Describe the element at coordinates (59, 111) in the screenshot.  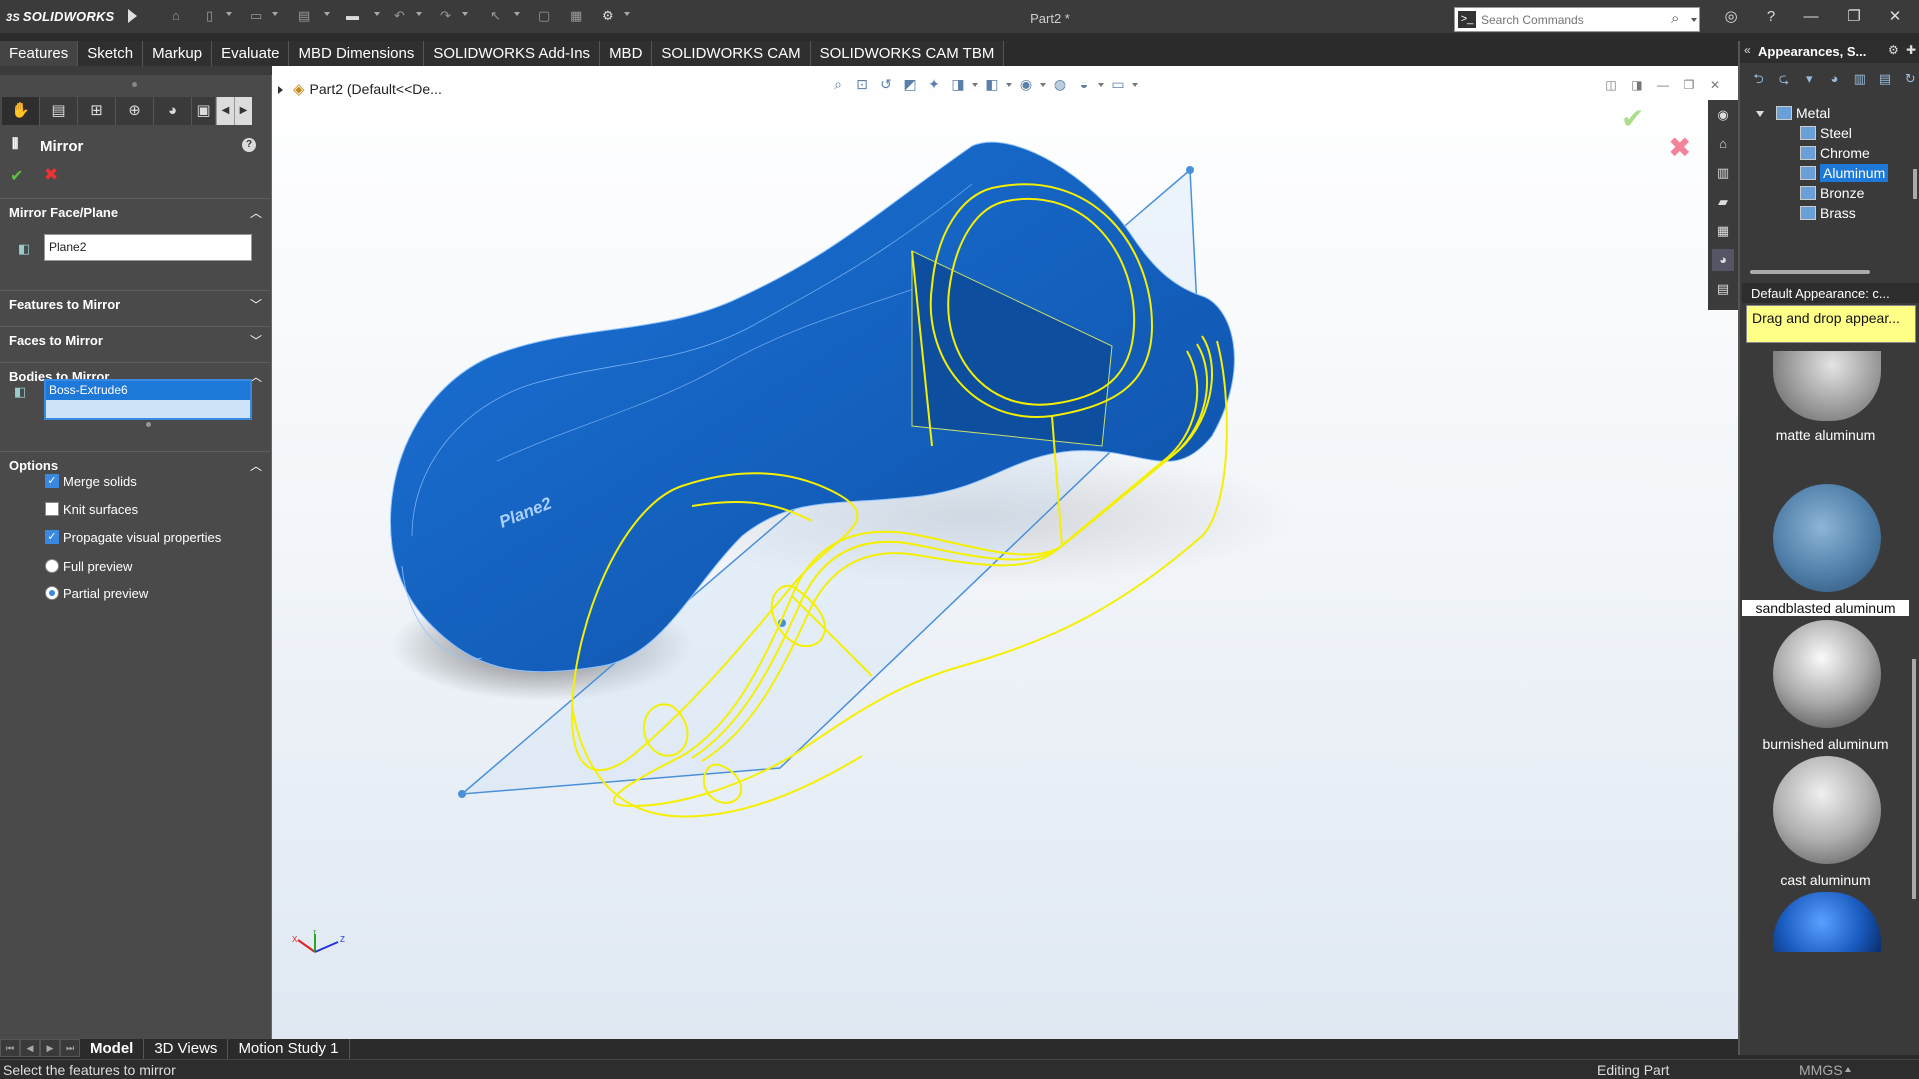
I see `property-manager-tab-icon: ▤` at that location.